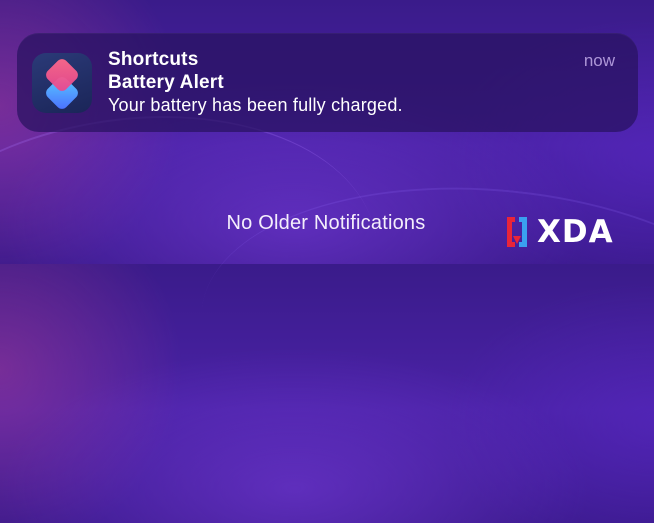 The height and width of the screenshot is (523, 654). Describe the element at coordinates (153, 59) in the screenshot. I see `app-name: Shortcuts` at that location.